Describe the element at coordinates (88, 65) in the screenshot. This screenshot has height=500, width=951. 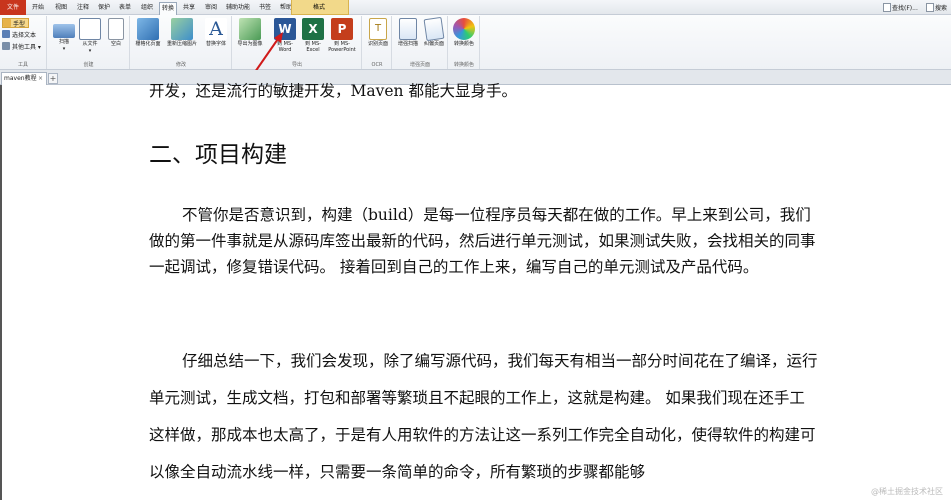
I see `group-label-create: 创建` at that location.